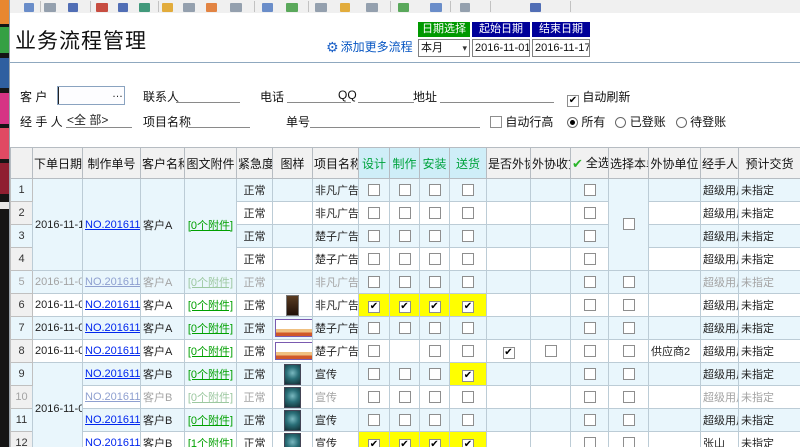 The width and height of the screenshot is (800, 447). I want to click on row-number: 7, so click(21, 328).